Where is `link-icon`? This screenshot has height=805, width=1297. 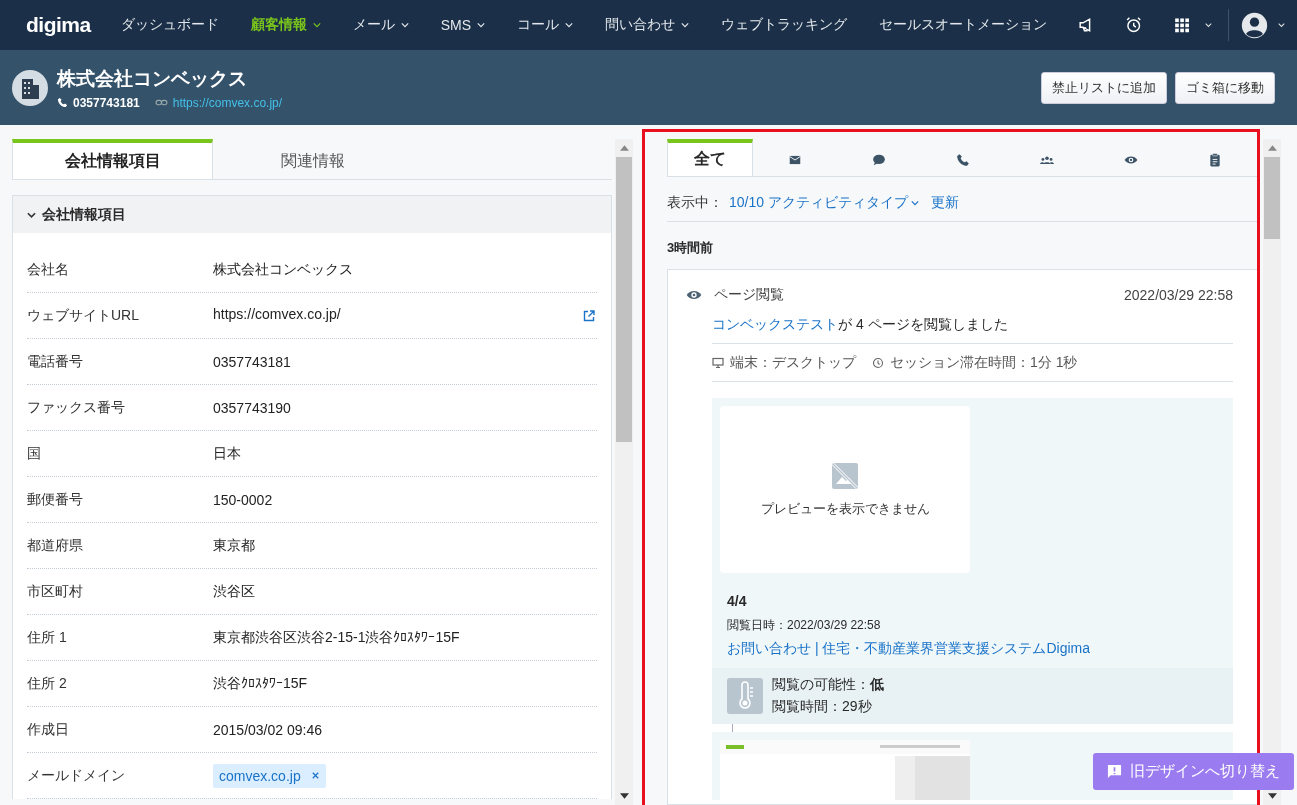 link-icon is located at coordinates (161, 102).